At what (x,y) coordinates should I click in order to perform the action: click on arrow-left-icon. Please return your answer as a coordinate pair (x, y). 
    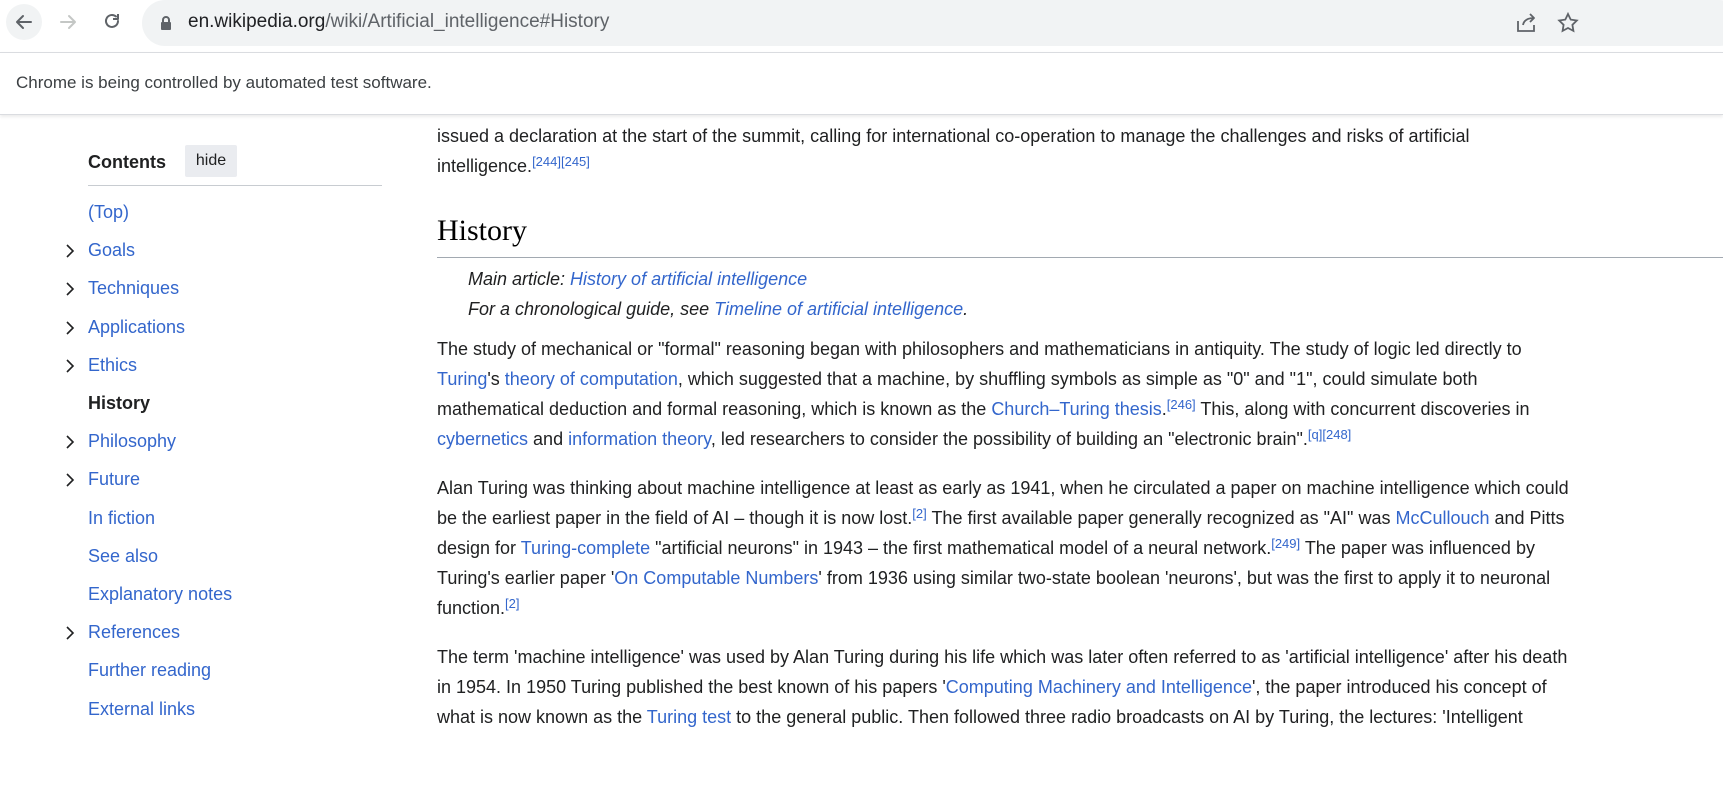
    Looking at the image, I should click on (24, 22).